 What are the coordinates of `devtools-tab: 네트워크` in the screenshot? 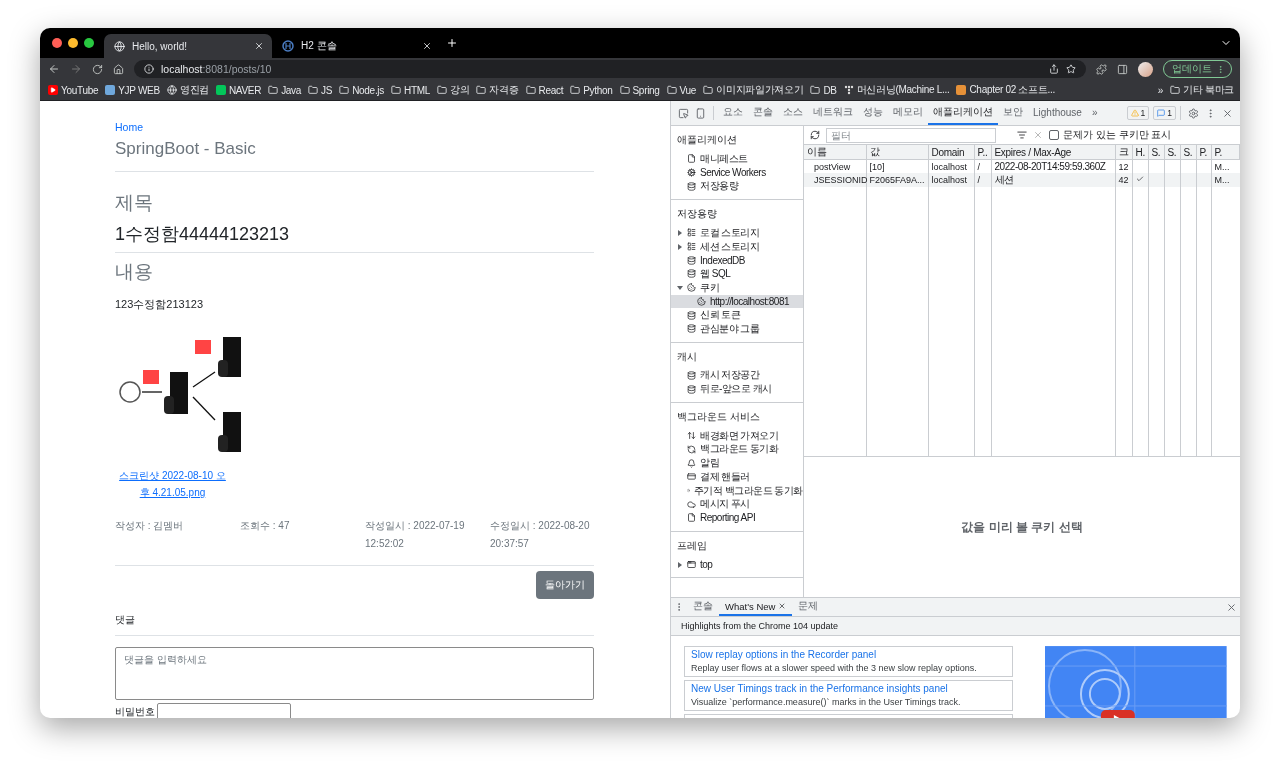 It's located at (833, 113).